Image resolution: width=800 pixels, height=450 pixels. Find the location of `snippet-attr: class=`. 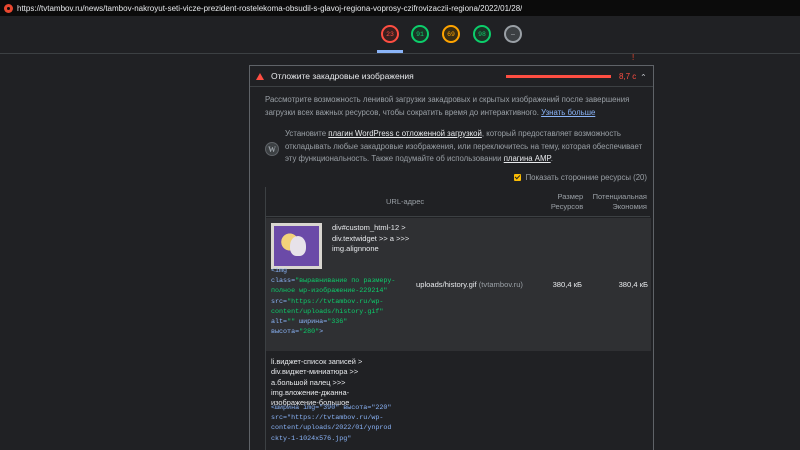

snippet-attr: class= is located at coordinates (283, 281).